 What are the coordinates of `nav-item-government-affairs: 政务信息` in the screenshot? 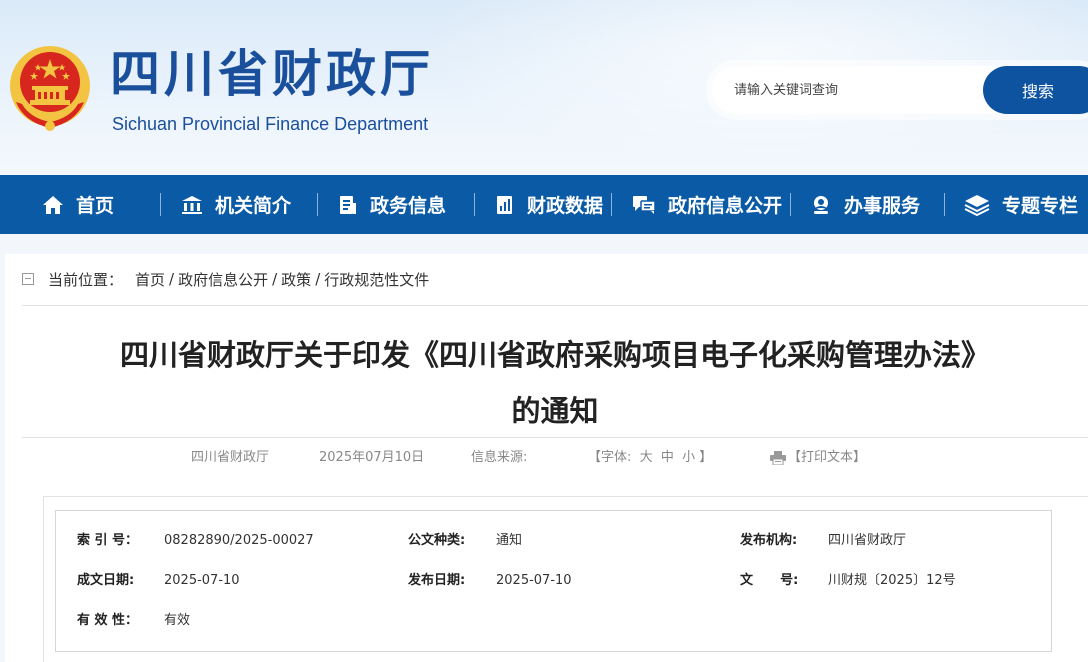 It's located at (392, 204).